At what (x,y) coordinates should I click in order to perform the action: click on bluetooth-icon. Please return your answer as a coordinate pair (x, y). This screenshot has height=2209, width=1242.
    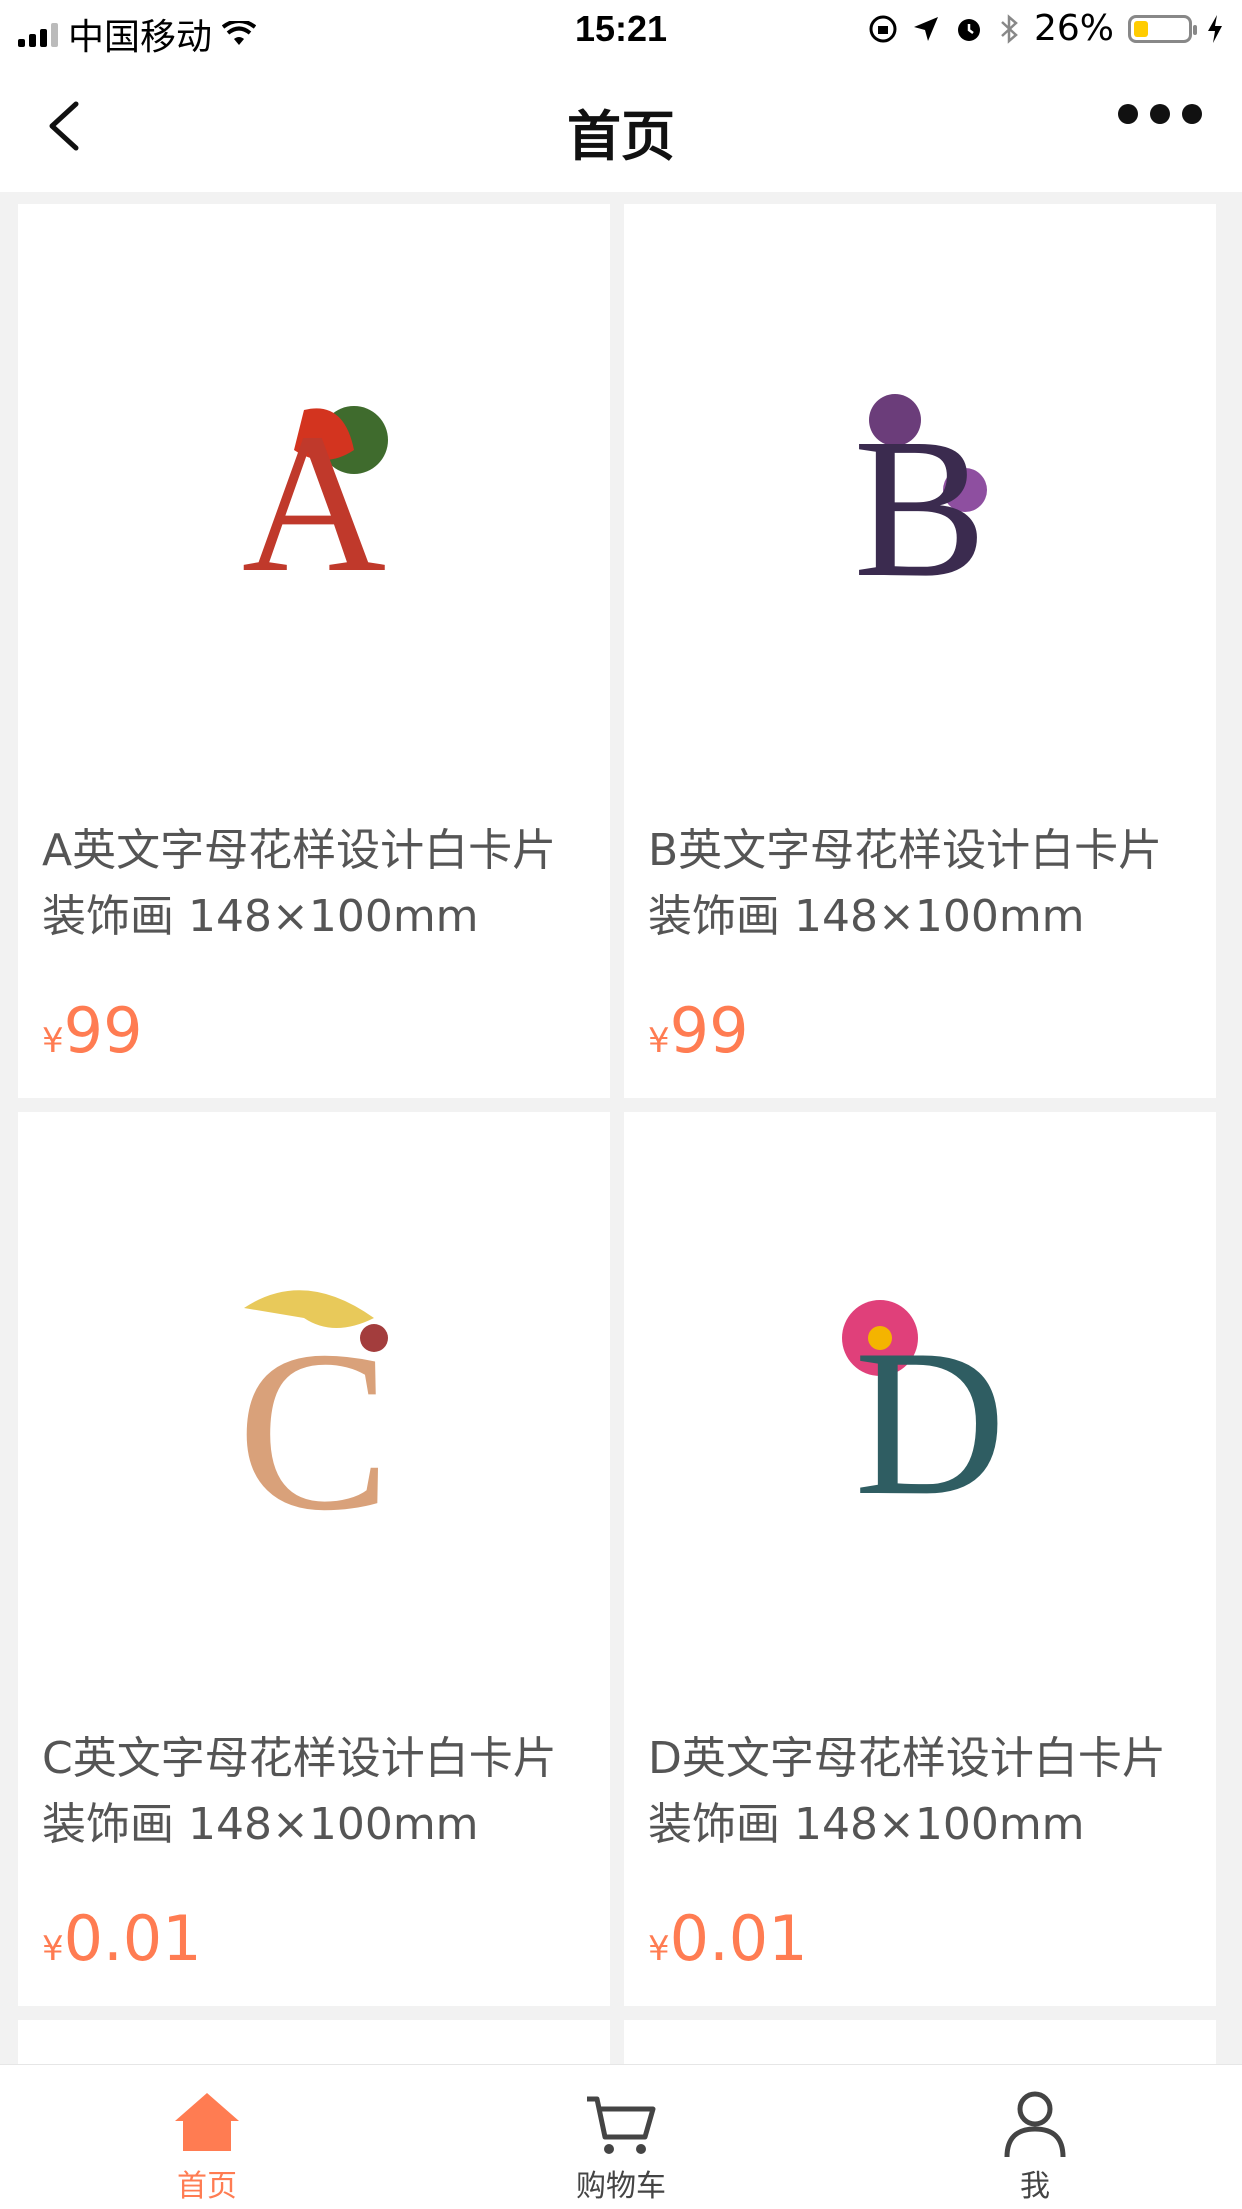
    Looking at the image, I should click on (1009, 28).